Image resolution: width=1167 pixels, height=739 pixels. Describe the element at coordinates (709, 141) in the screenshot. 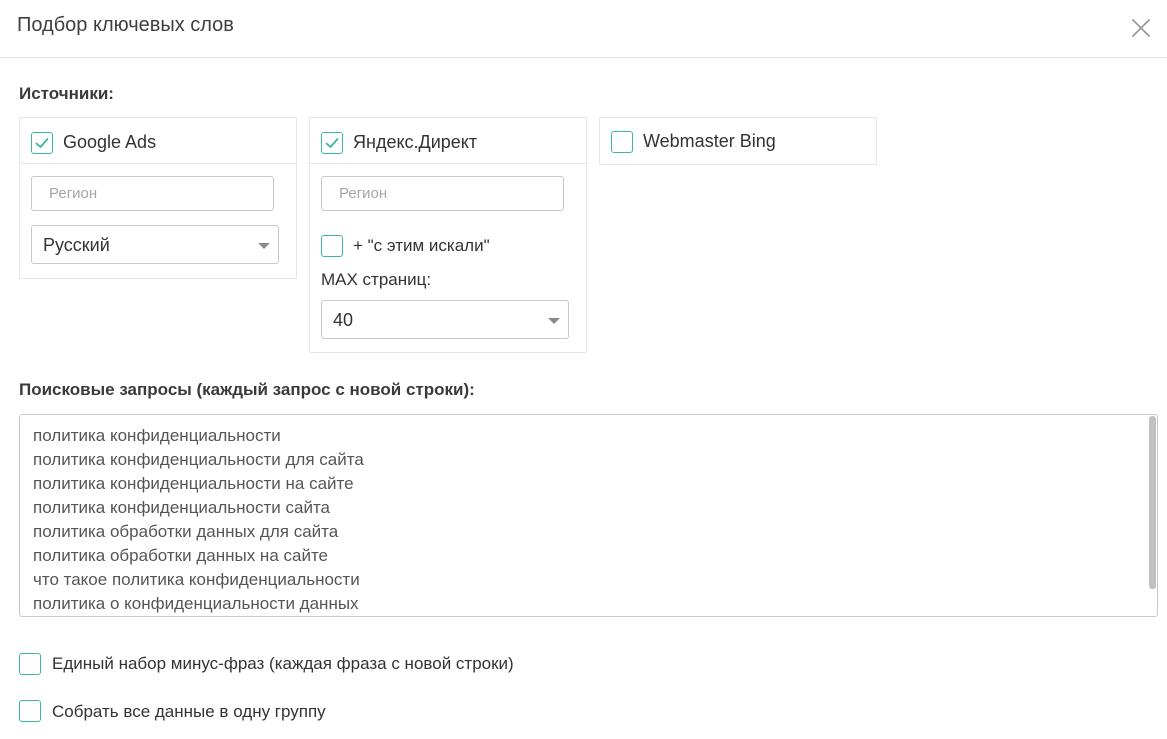

I see `webmaster-bing-label: Webmaster Bing` at that location.